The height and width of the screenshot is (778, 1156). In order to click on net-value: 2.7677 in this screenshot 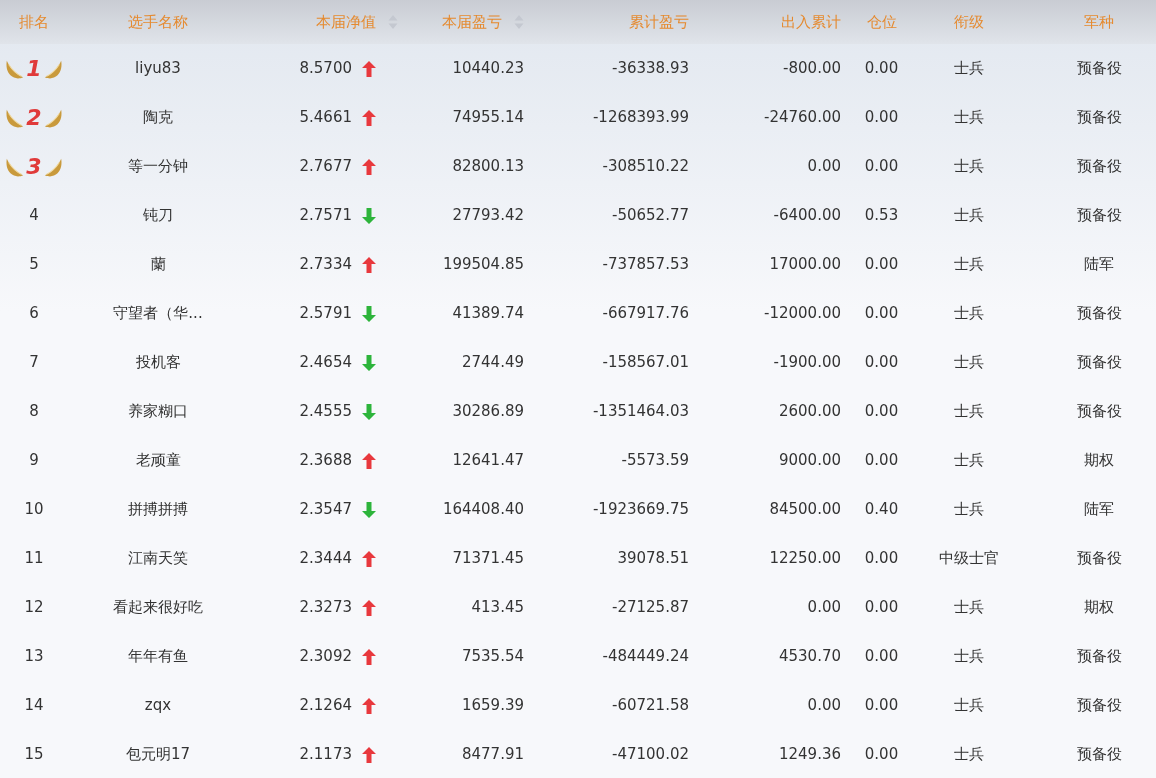, I will do `click(325, 167)`.